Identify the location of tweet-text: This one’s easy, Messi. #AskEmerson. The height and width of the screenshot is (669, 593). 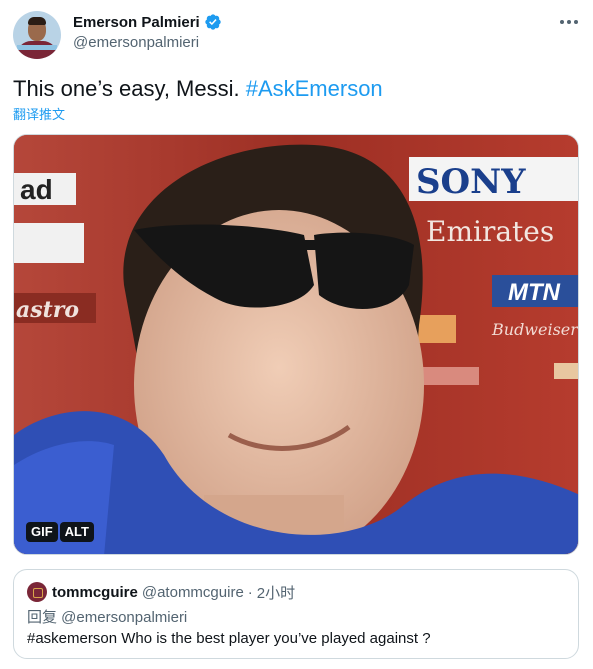
(198, 89).